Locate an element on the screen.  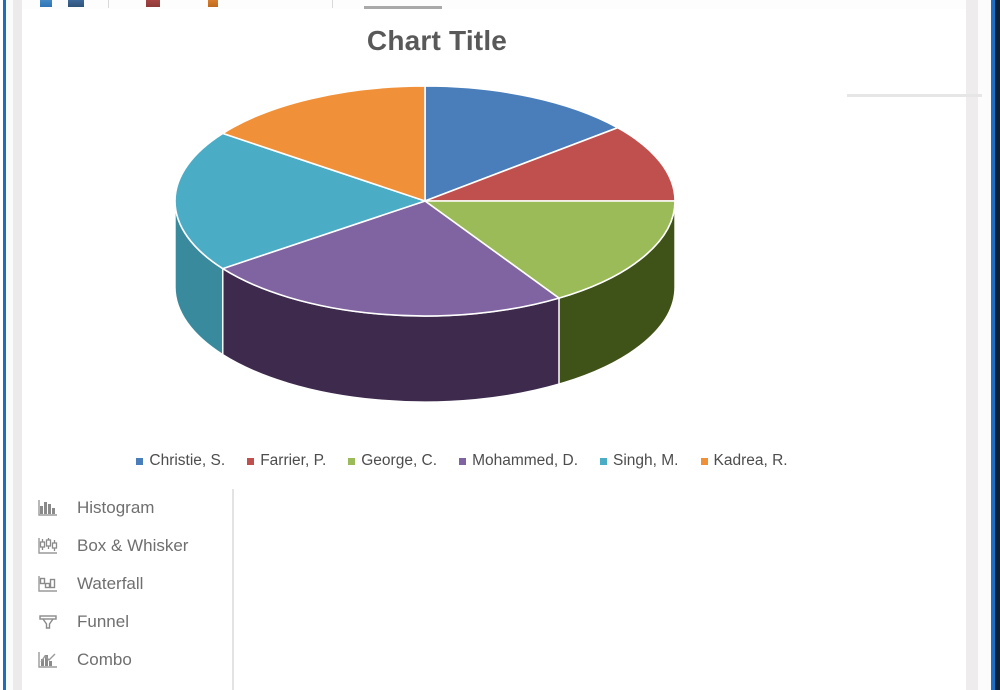
chart-type-label: Waterfall is located at coordinates (110, 583).